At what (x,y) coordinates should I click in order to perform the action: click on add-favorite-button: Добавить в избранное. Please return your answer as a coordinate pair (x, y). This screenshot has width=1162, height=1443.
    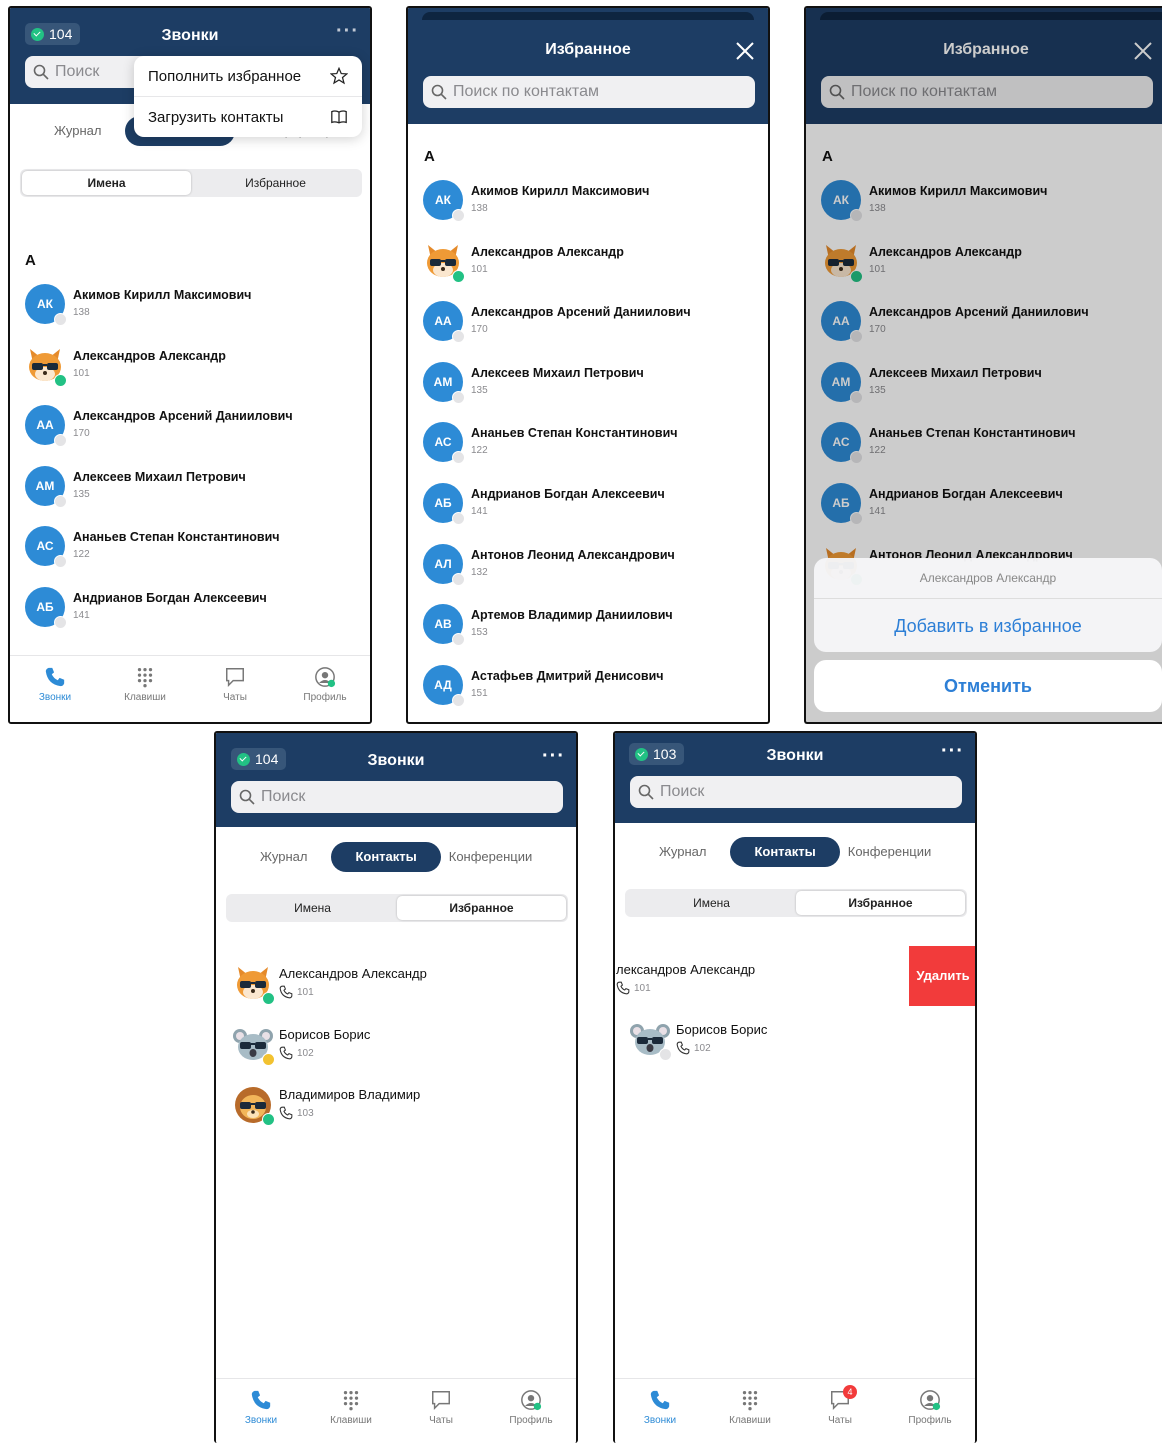
    Looking at the image, I should click on (988, 625).